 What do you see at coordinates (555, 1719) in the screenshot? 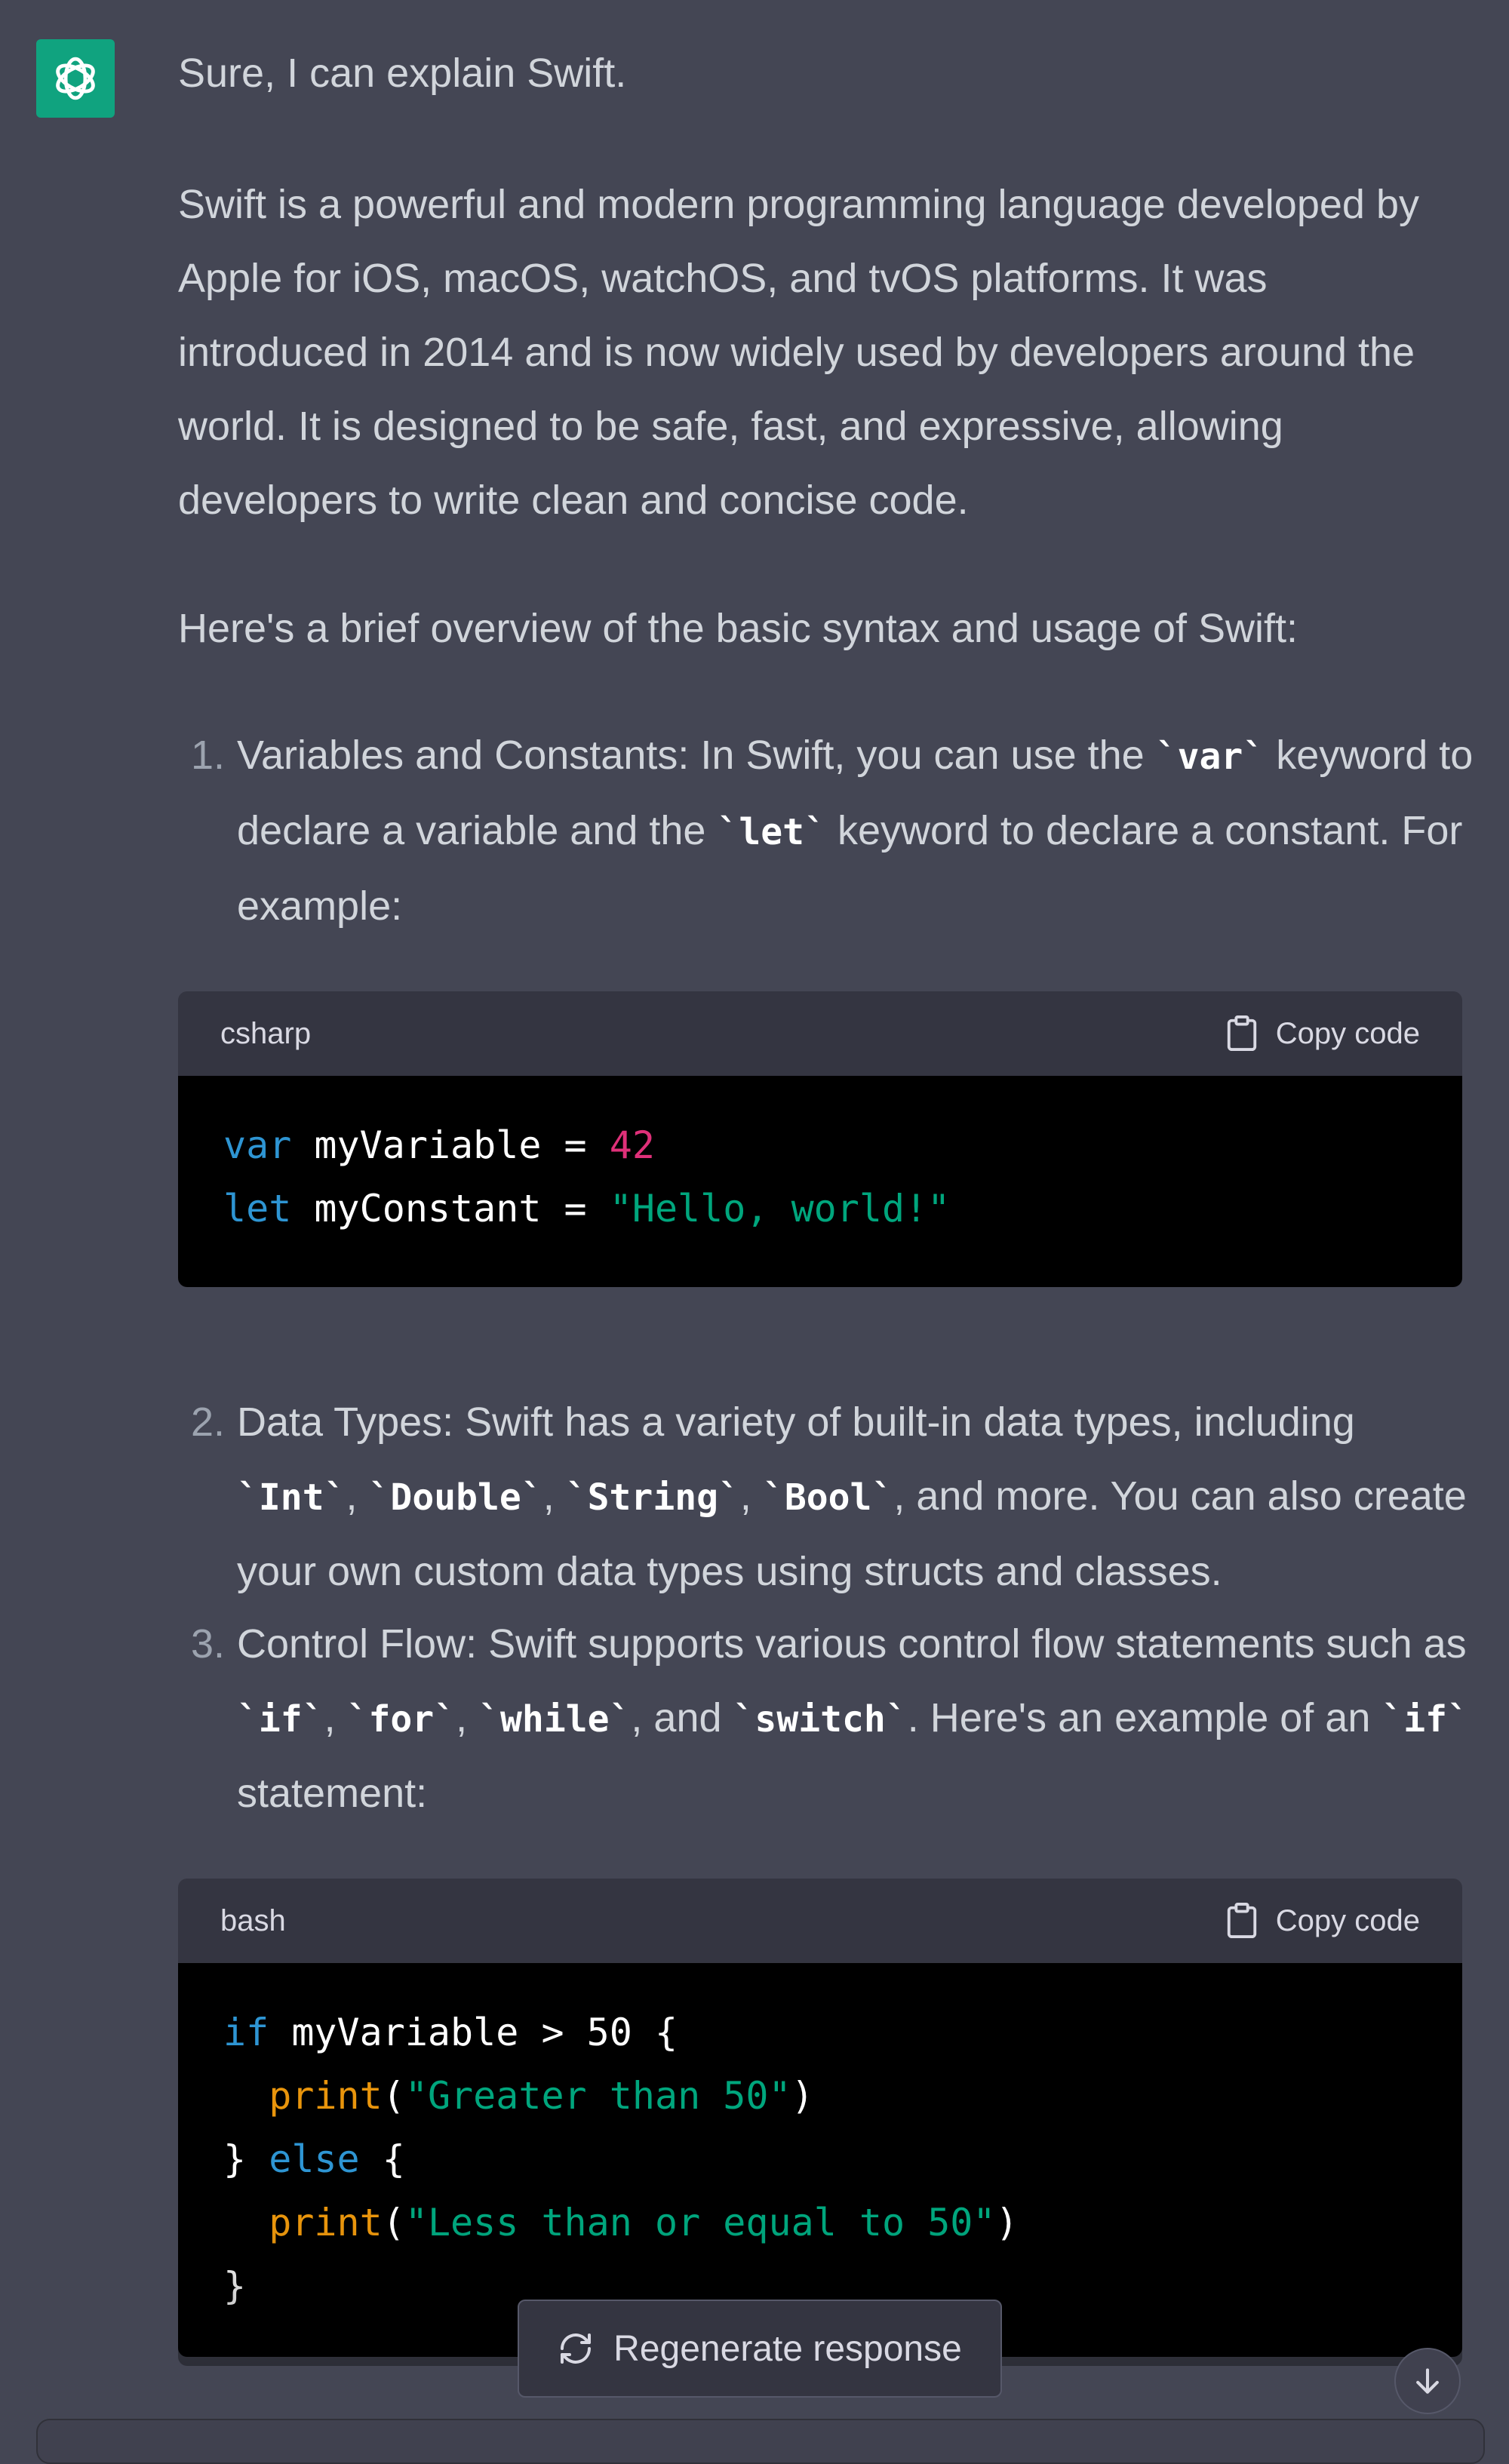
I see `inline-code: `while`` at bounding box center [555, 1719].